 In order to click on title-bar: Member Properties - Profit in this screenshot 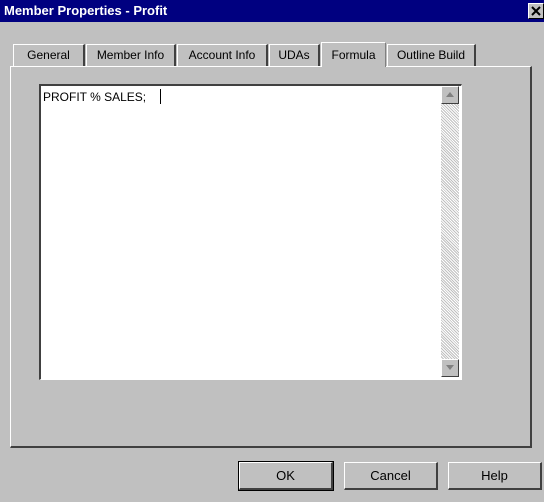, I will do `click(272, 11)`.